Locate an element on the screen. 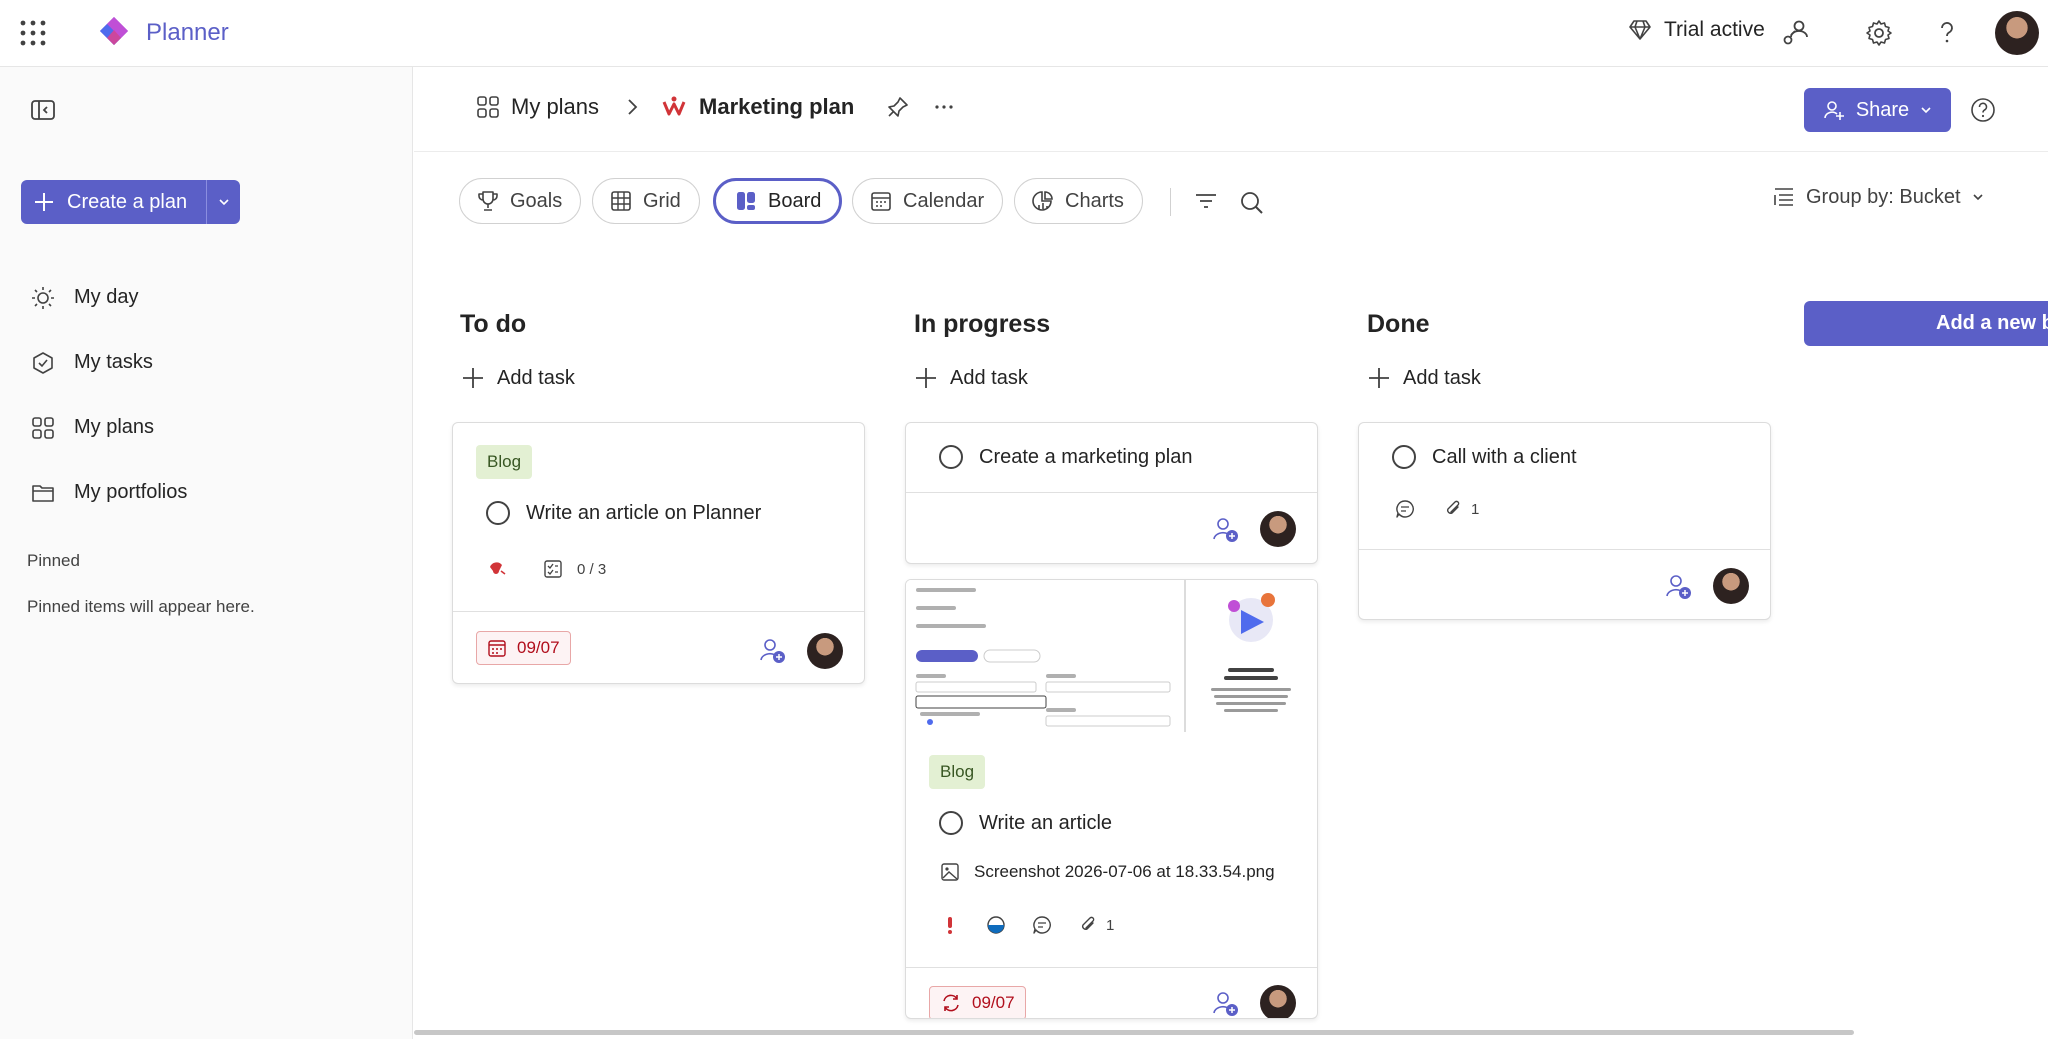  grid-icon is located at coordinates (488, 107).